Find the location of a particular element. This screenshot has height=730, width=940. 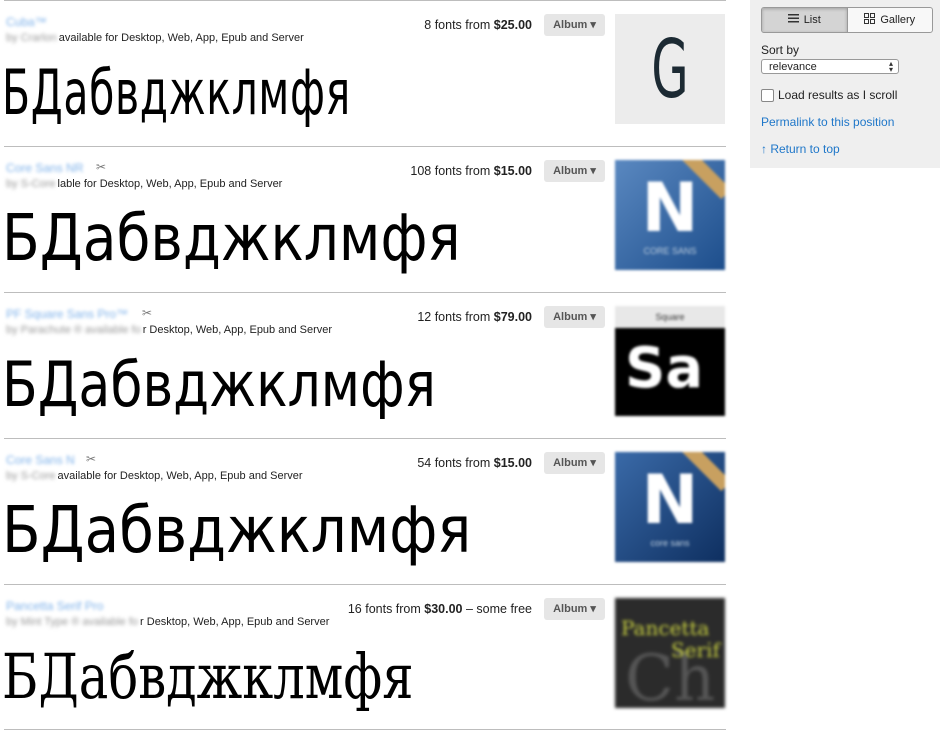

font-name-link: Cuba™ is located at coordinates (26, 22).